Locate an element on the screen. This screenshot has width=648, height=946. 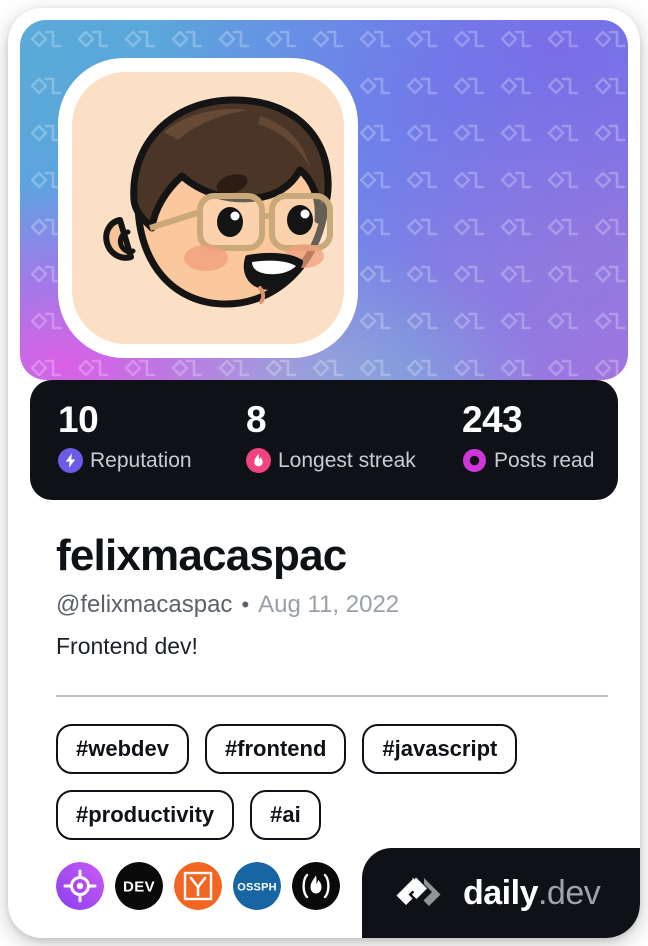
tag-item: #frontend is located at coordinates (275, 749).